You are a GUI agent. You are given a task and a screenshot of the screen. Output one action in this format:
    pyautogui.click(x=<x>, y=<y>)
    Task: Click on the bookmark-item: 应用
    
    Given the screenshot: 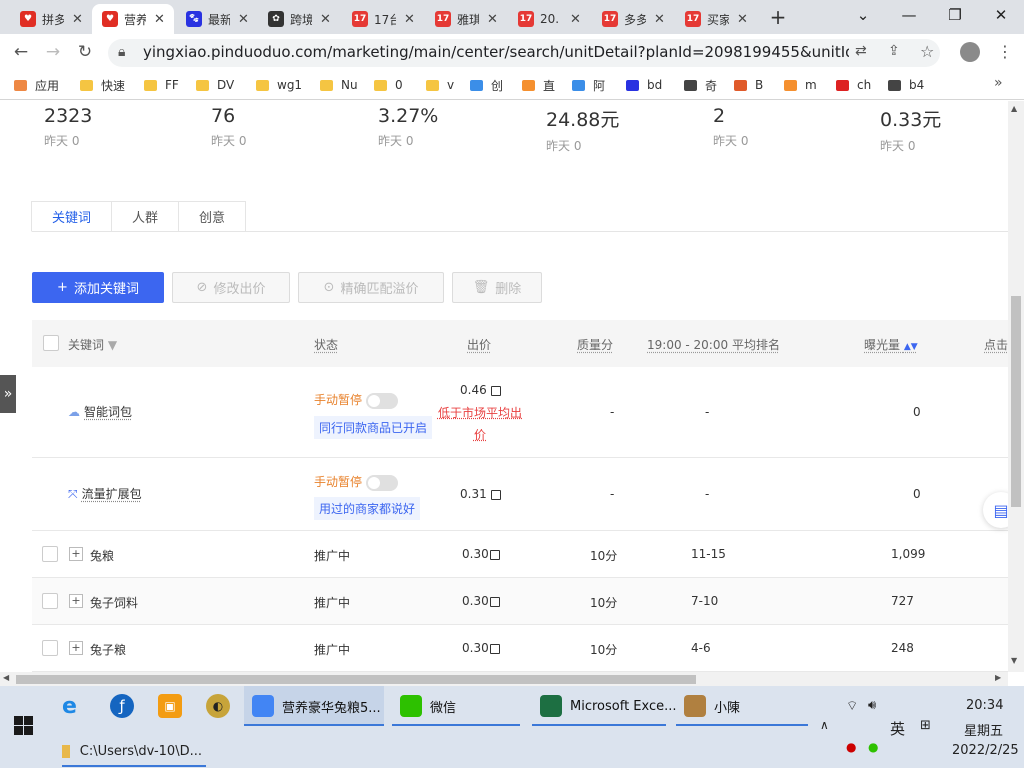 What is the action you would take?
    pyautogui.click(x=36, y=85)
    